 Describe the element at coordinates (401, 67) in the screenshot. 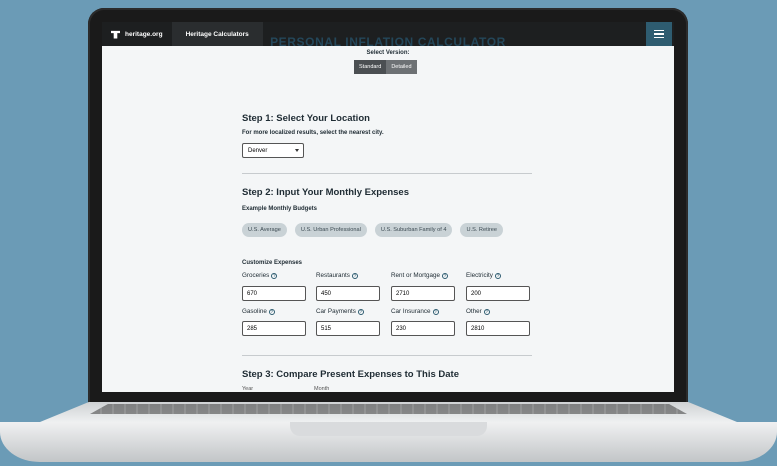

I see `detailed-version-button: Detailed` at that location.